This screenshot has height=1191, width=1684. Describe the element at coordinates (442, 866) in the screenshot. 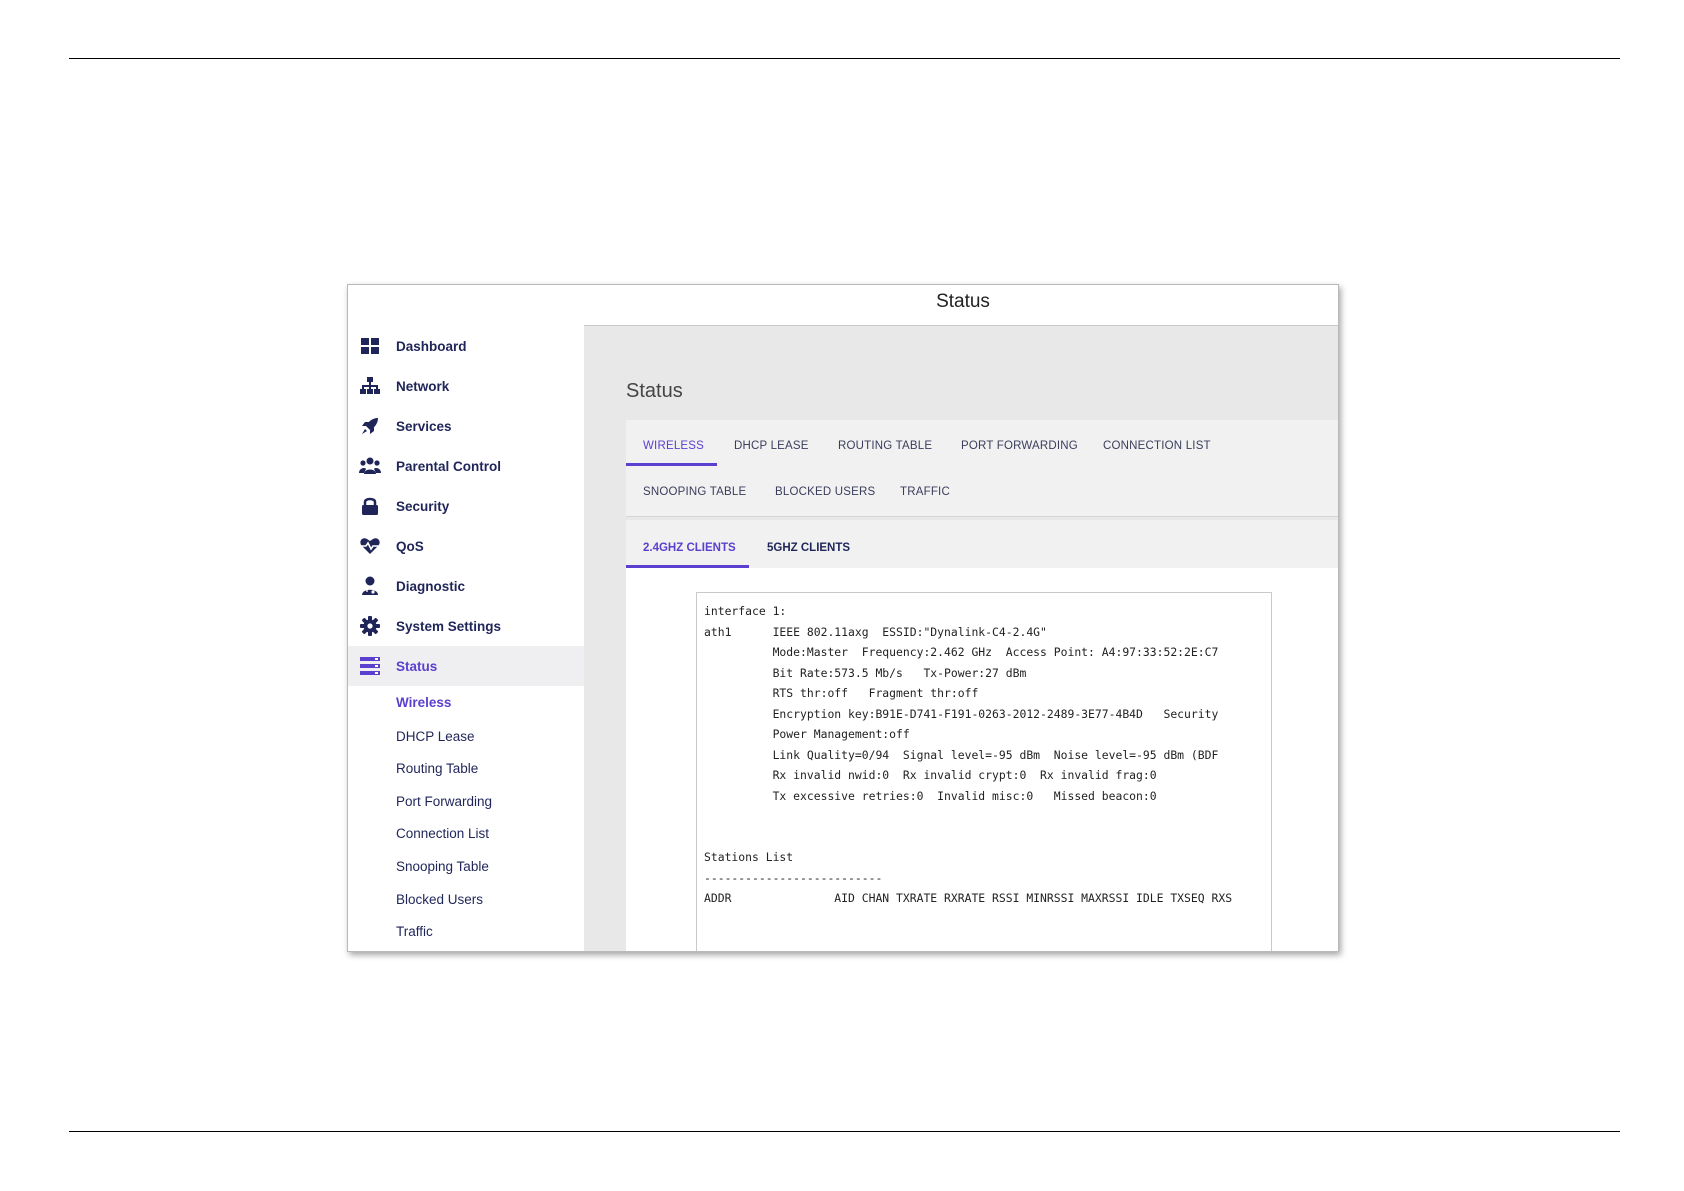

I see `sidebar-subitem-snooping-table: Snooping Table` at that location.